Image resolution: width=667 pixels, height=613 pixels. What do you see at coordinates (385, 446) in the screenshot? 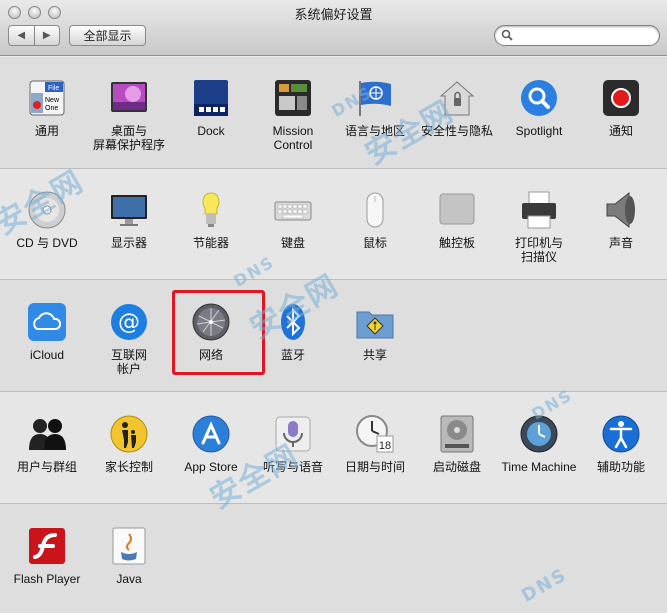
I see `date-day-text: 18` at bounding box center [385, 446].